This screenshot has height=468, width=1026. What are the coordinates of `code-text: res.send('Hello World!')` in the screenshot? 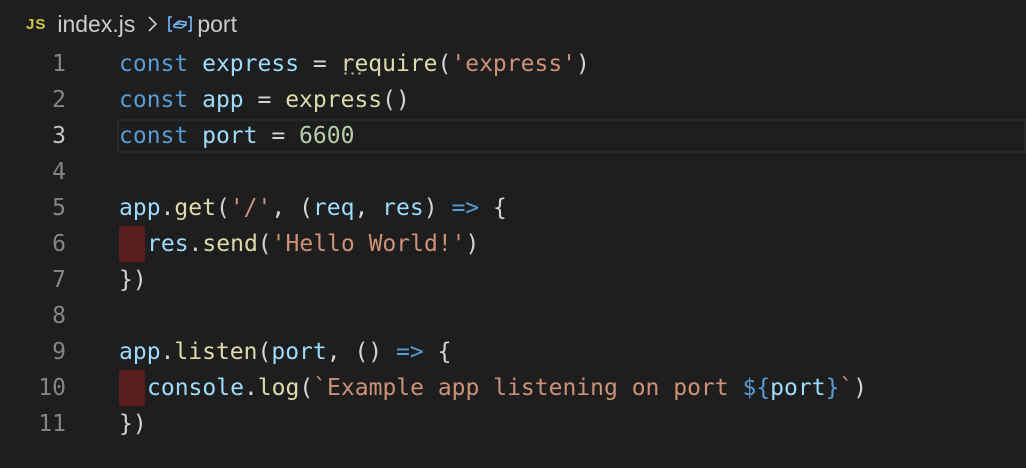 It's located at (299, 244).